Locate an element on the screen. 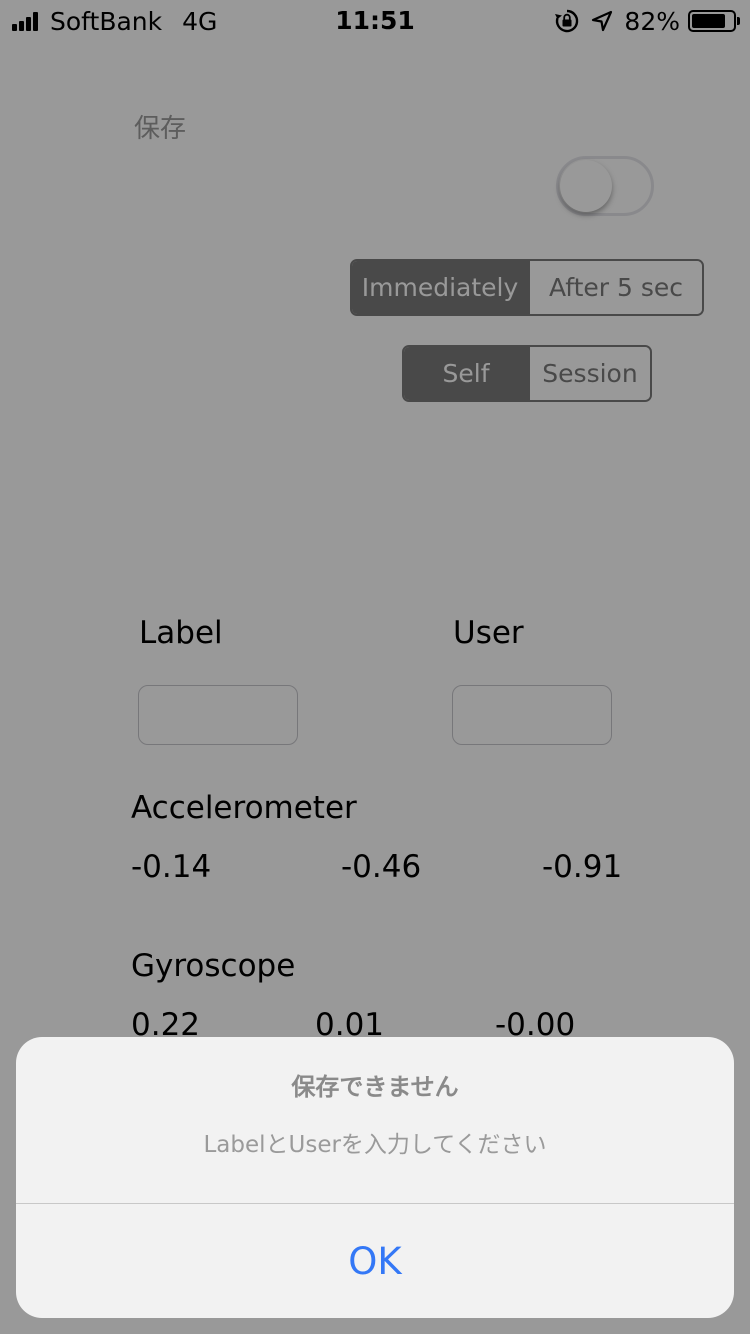  ok-button: OK is located at coordinates (375, 1261).